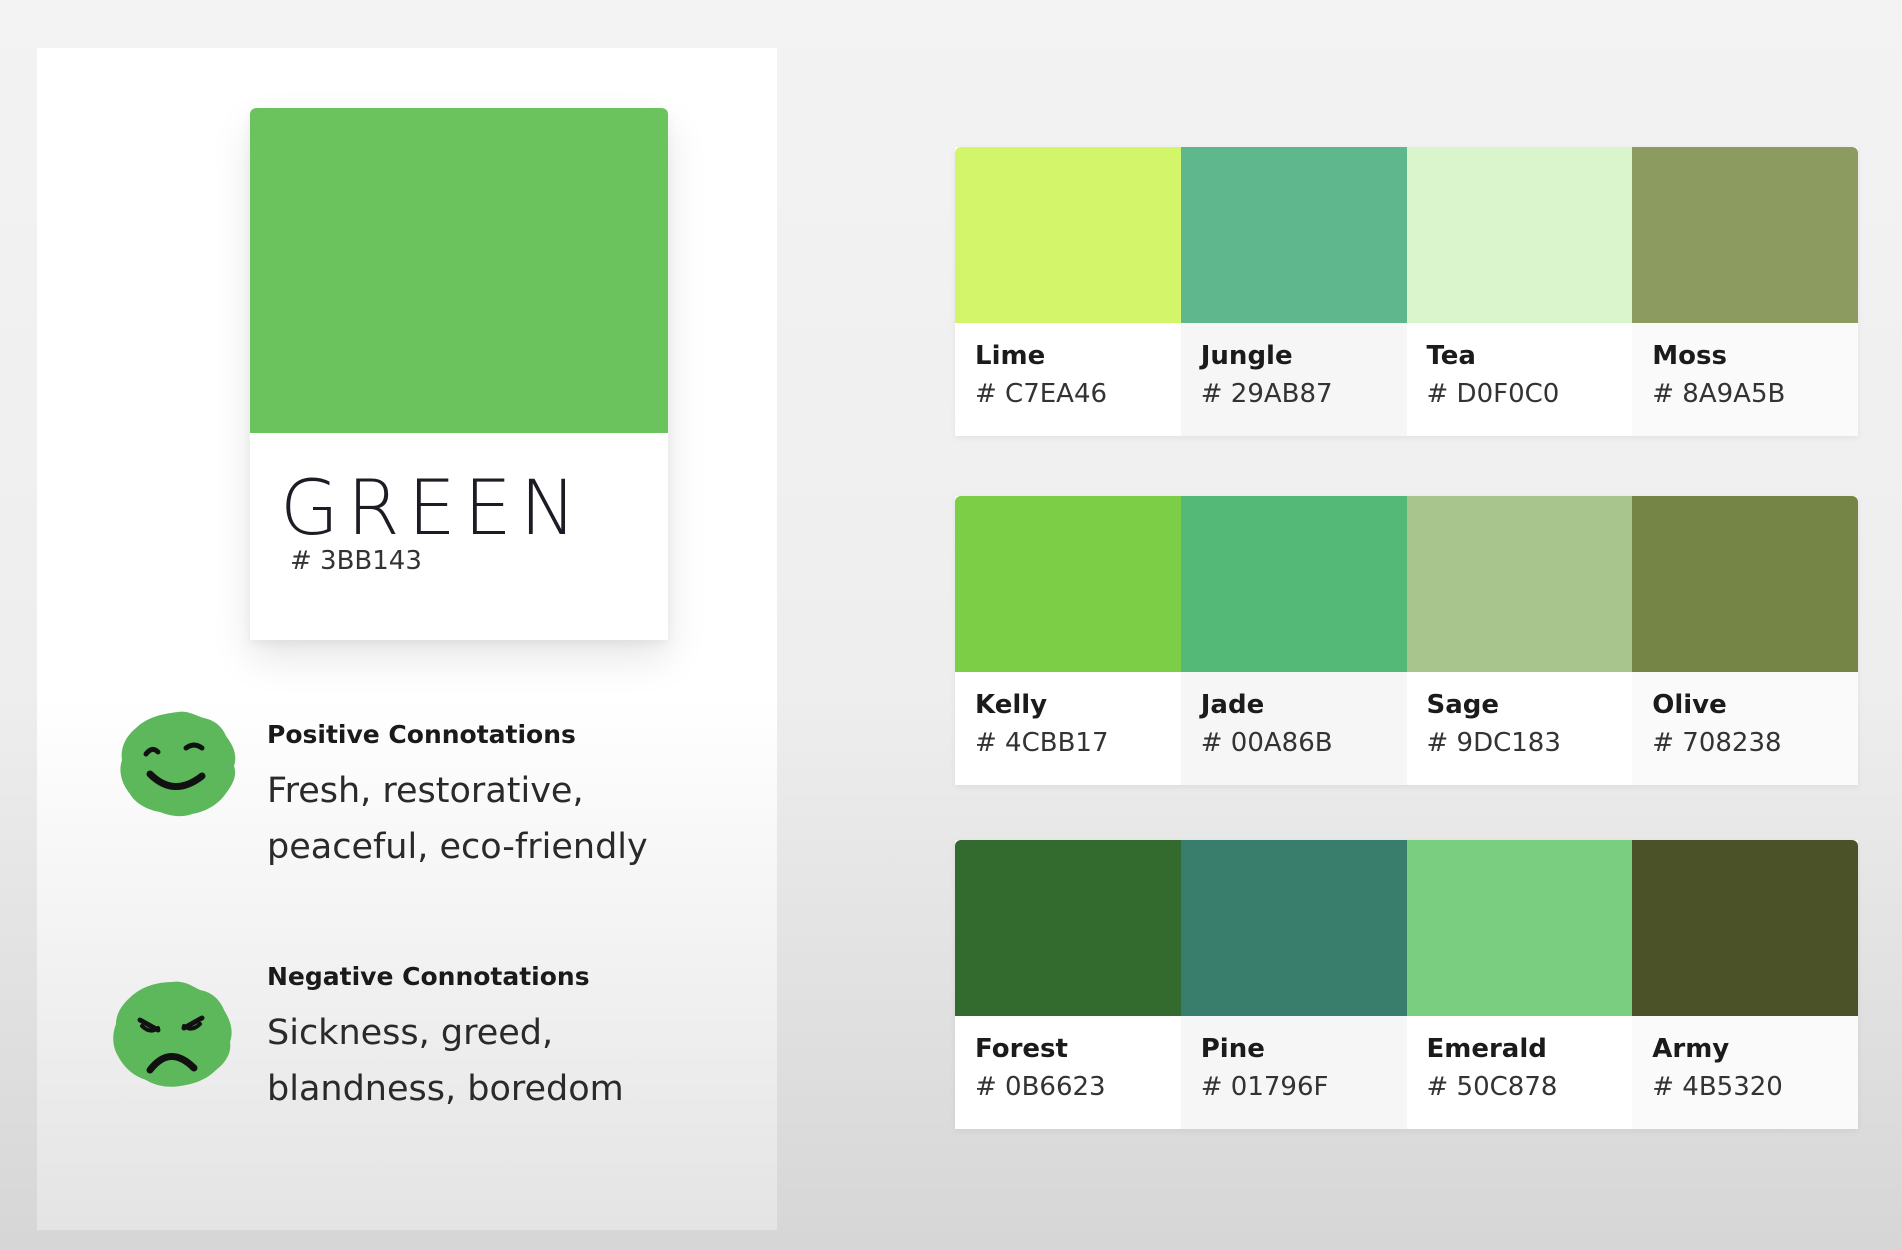 The image size is (1902, 1250). I want to click on palette-cell: Jade # 00A86B, so click(1293, 640).